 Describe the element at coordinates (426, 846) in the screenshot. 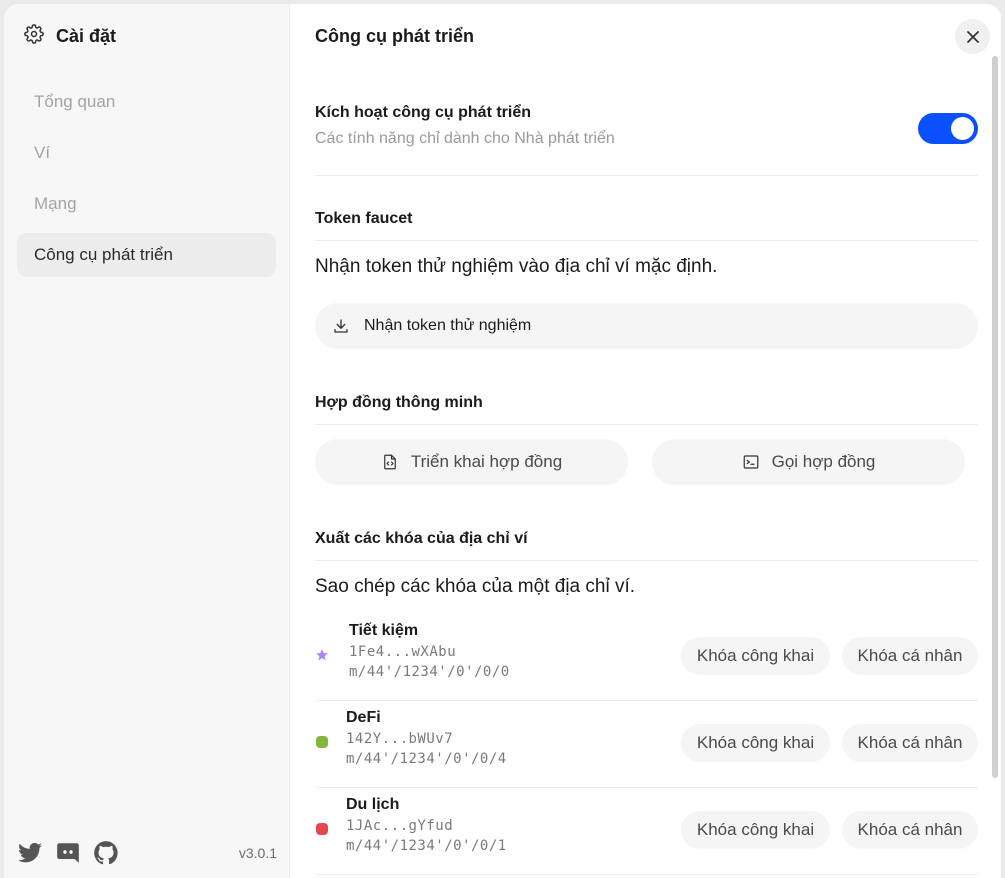

I see `derivation-path: m/44'/1234'/0'/0/1` at that location.